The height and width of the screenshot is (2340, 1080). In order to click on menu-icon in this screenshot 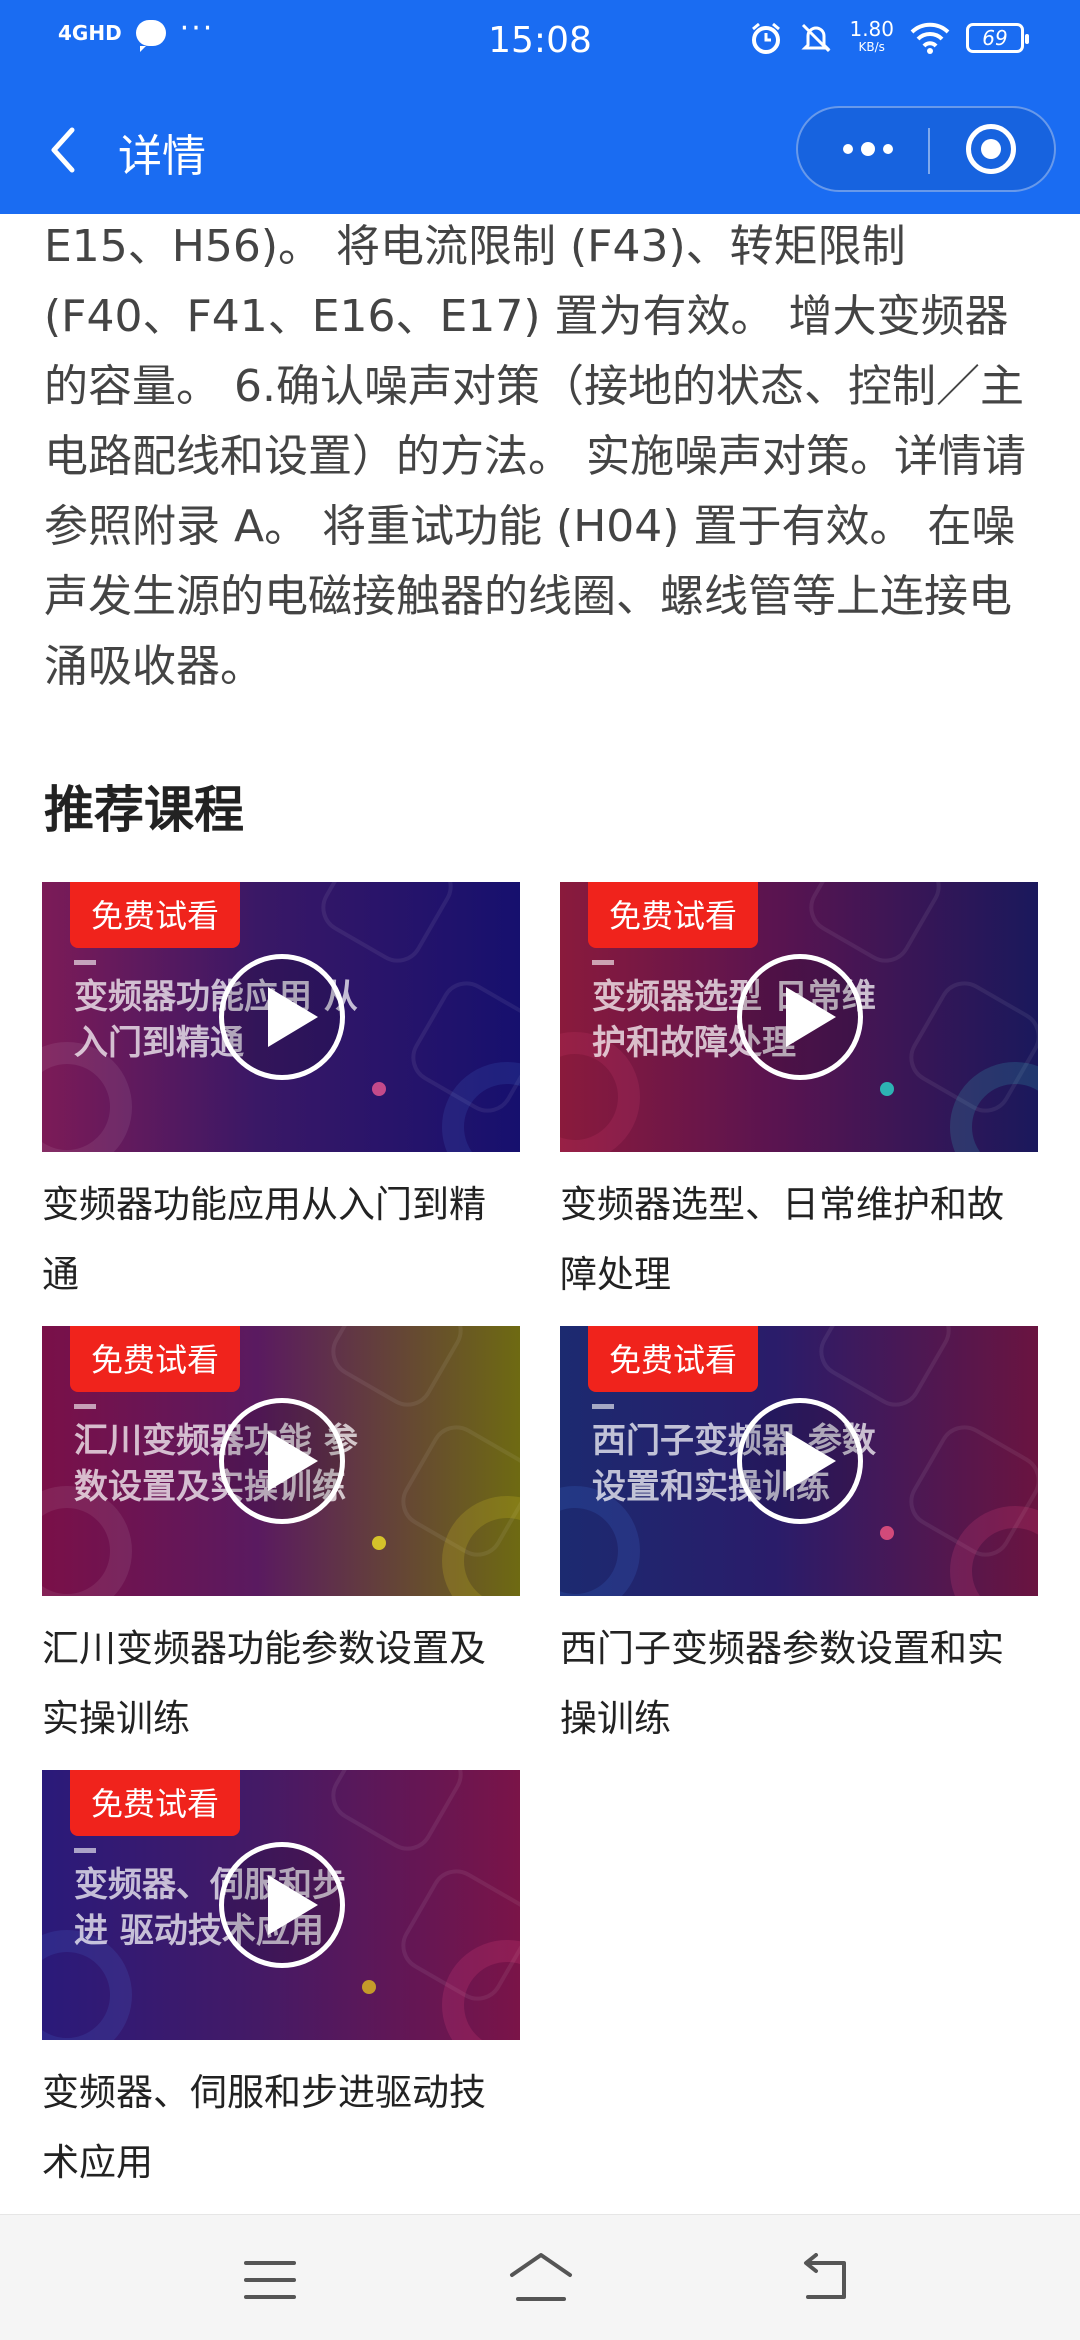, I will do `click(270, 2280)`.